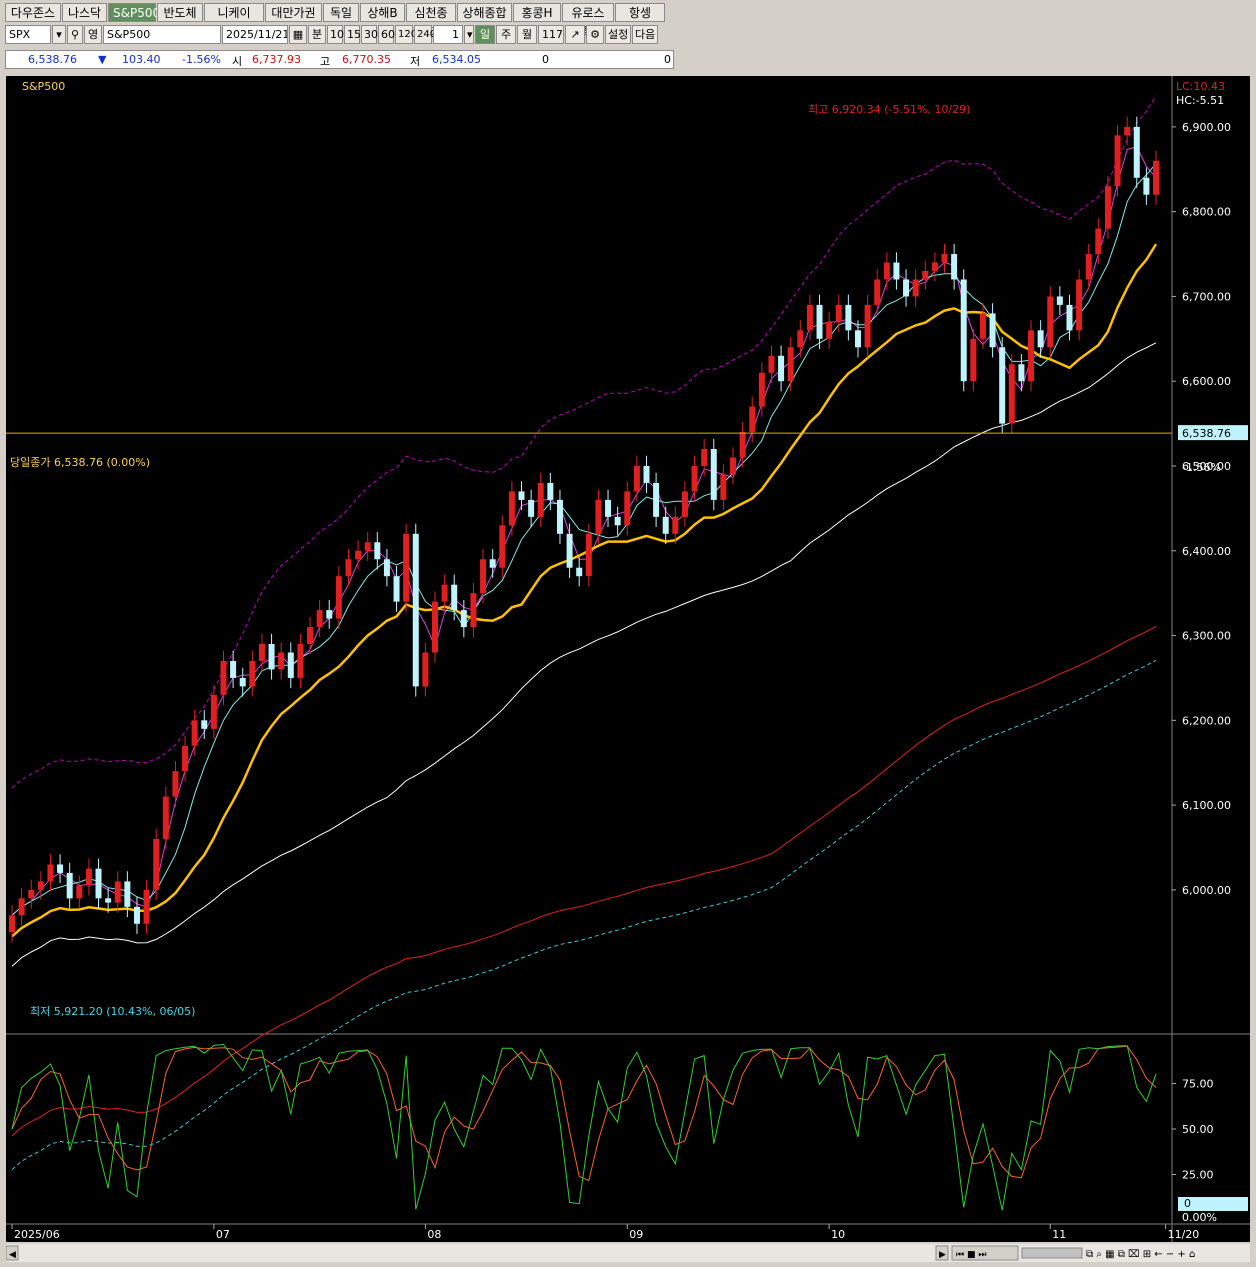 This screenshot has width=1256, height=1267. Describe the element at coordinates (595, 34) in the screenshot. I see `gear-icon: ⚙` at that location.